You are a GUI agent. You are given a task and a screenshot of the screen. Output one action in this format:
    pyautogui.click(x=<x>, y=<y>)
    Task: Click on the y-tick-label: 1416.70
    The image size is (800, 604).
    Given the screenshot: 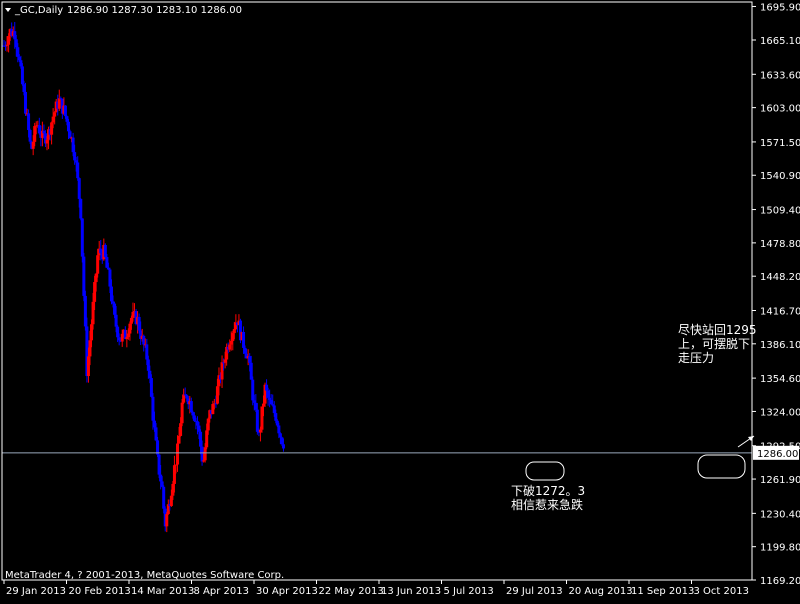 What is the action you would take?
    pyautogui.click(x=780, y=311)
    